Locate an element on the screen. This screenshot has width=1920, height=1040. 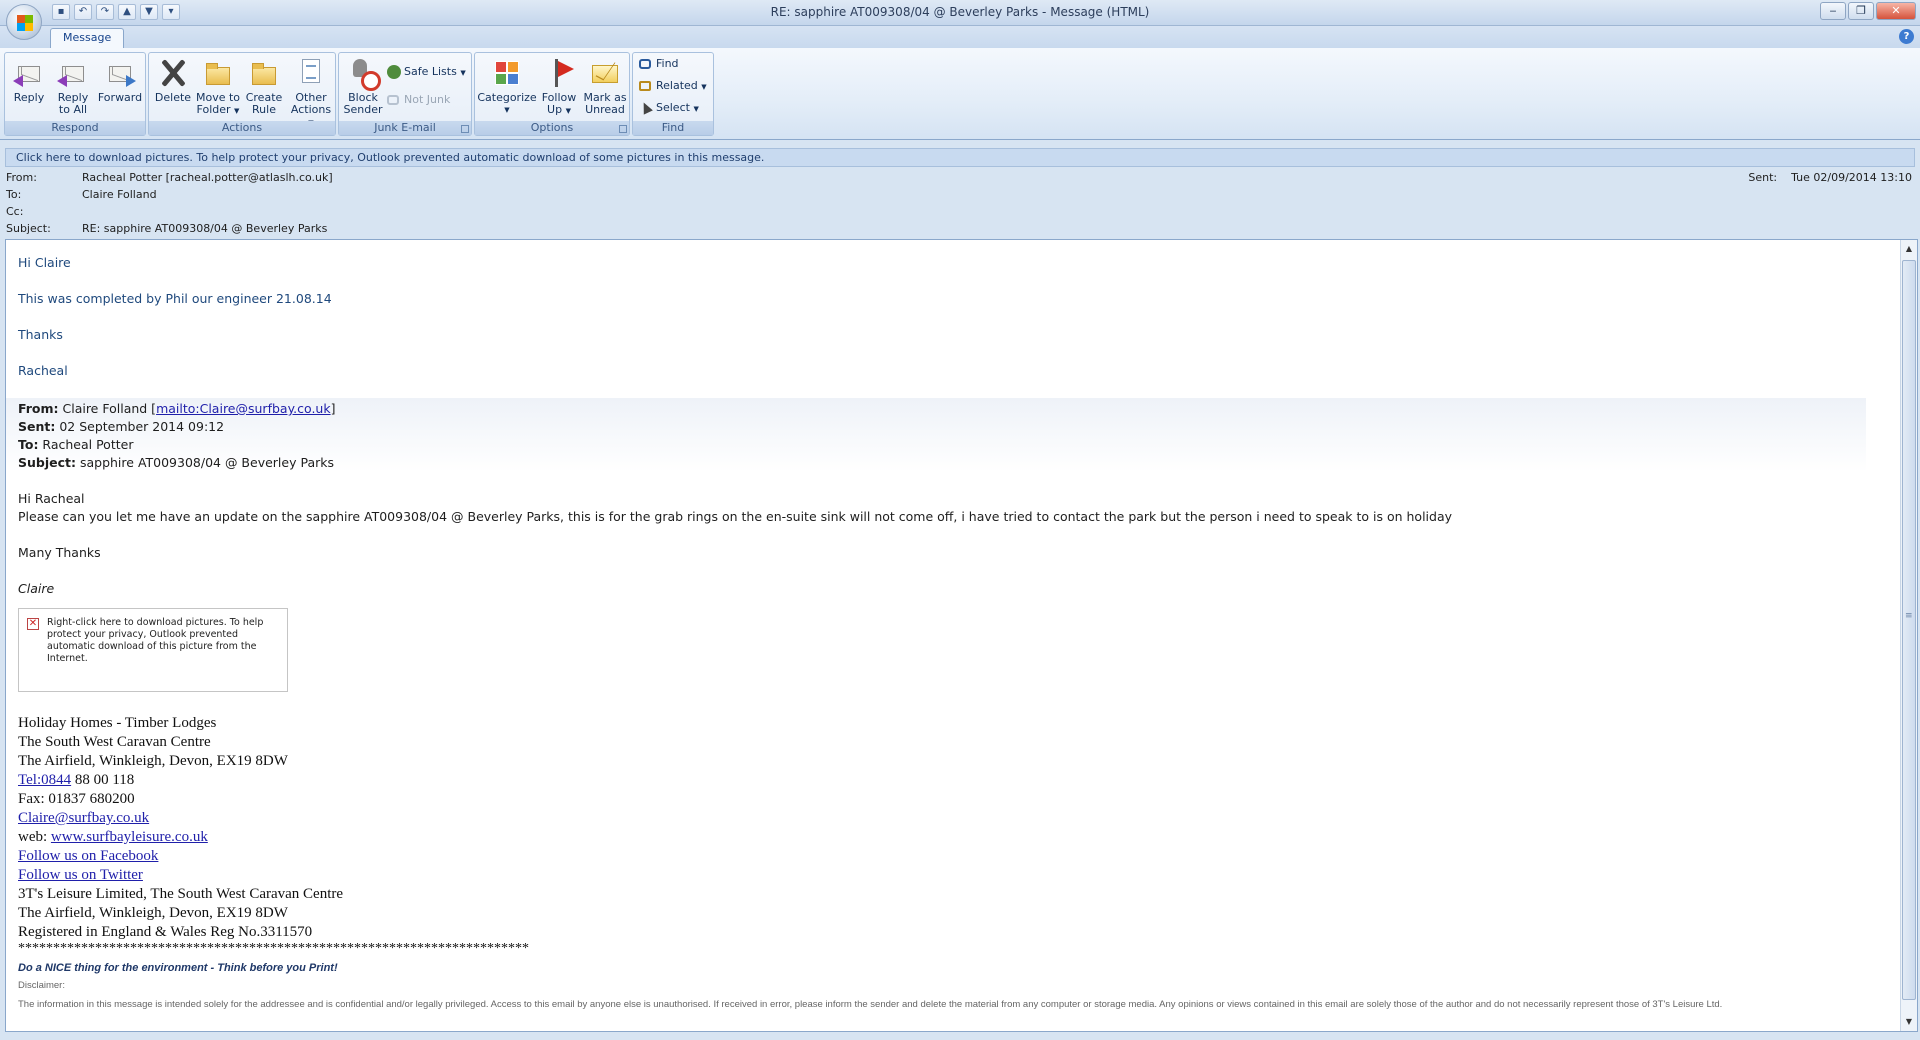
quoted-to-label: To: is located at coordinates (28, 444).